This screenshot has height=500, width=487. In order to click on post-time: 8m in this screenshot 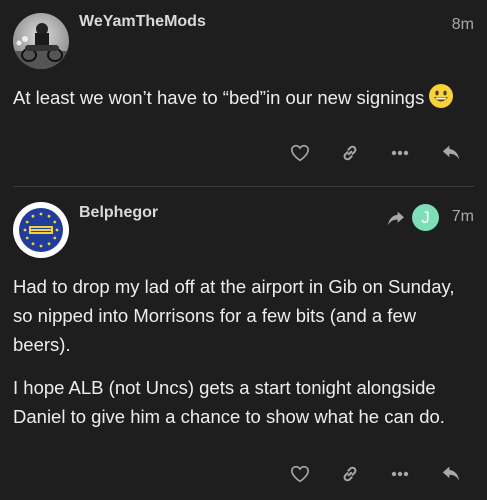, I will do `click(463, 25)`.